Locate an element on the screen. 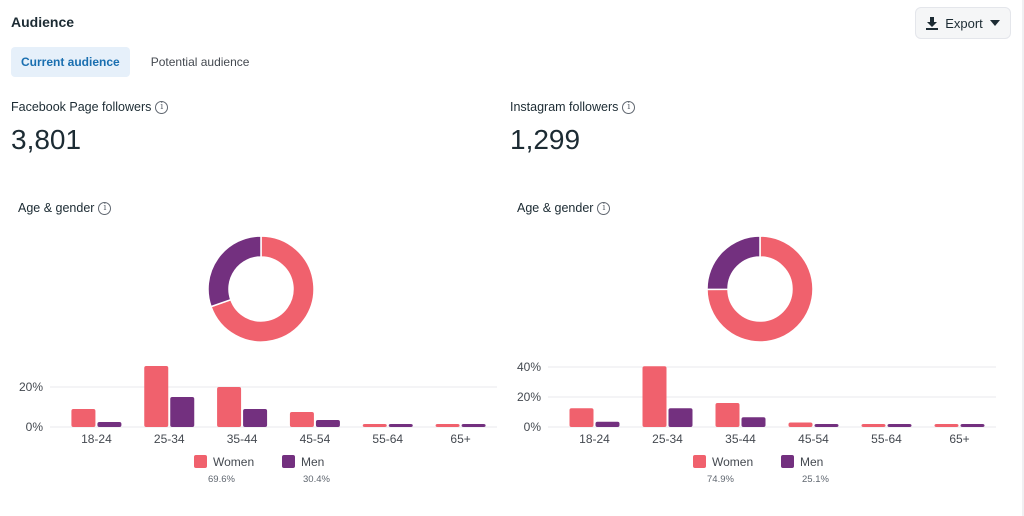 The image size is (1024, 516). export-button: Export is located at coordinates (963, 23).